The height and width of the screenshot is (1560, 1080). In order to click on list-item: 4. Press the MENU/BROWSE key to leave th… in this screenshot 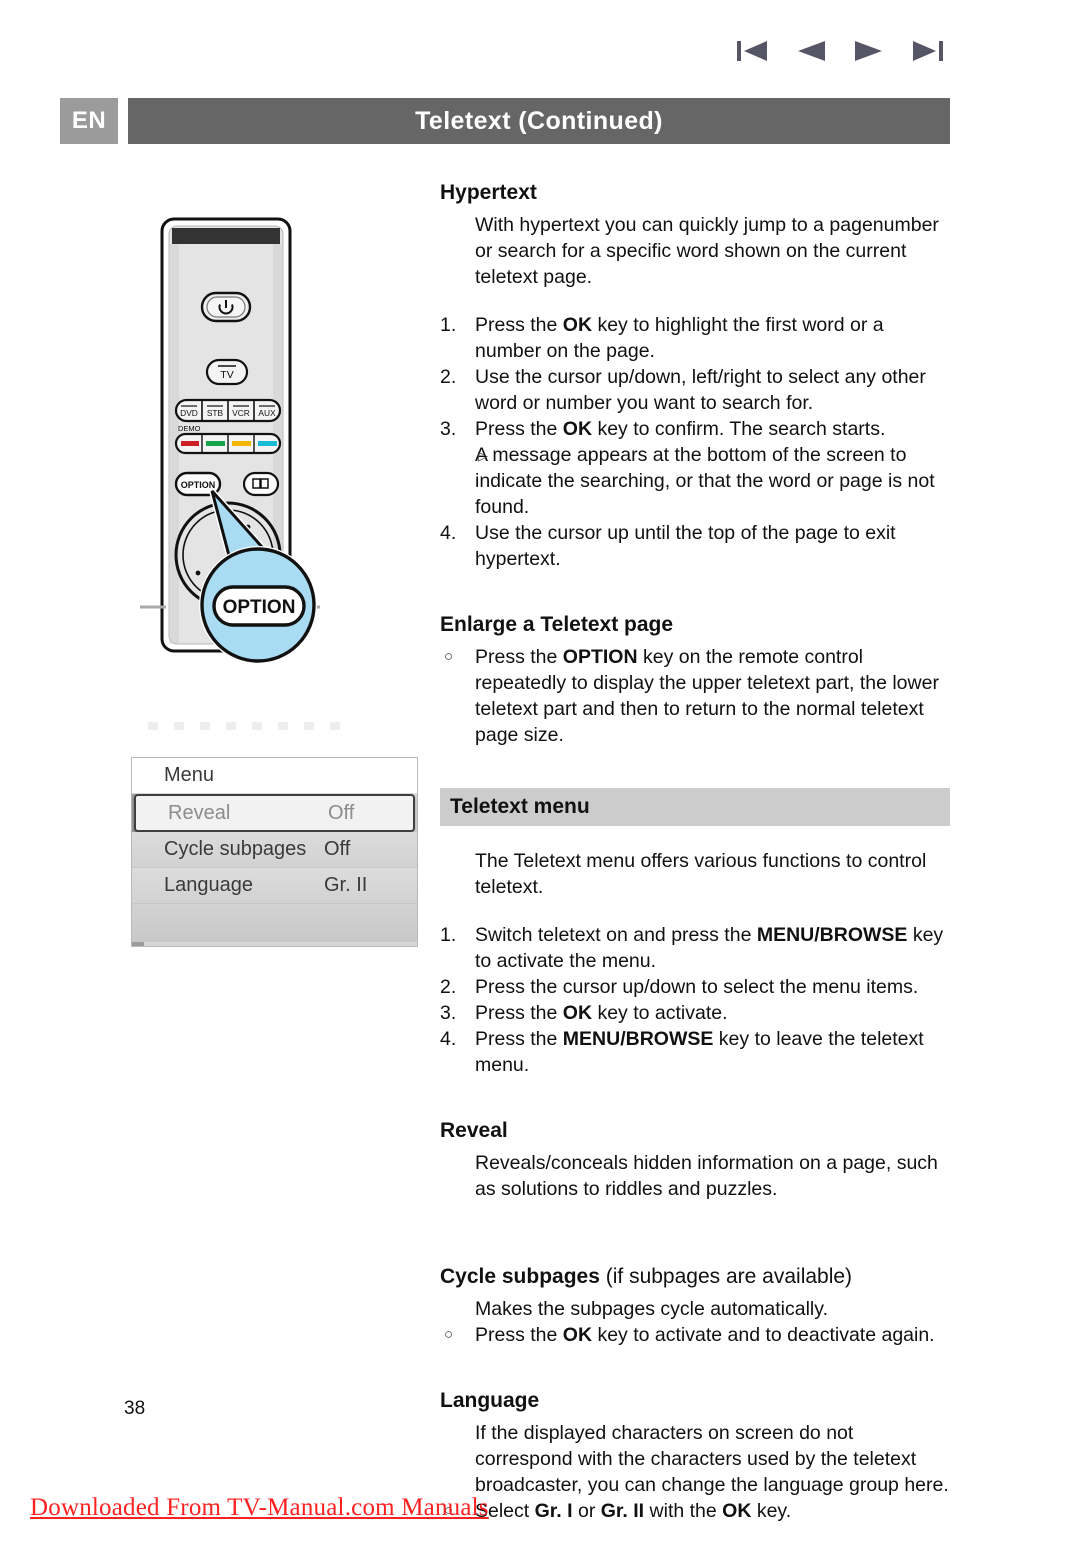, I will do `click(695, 1052)`.